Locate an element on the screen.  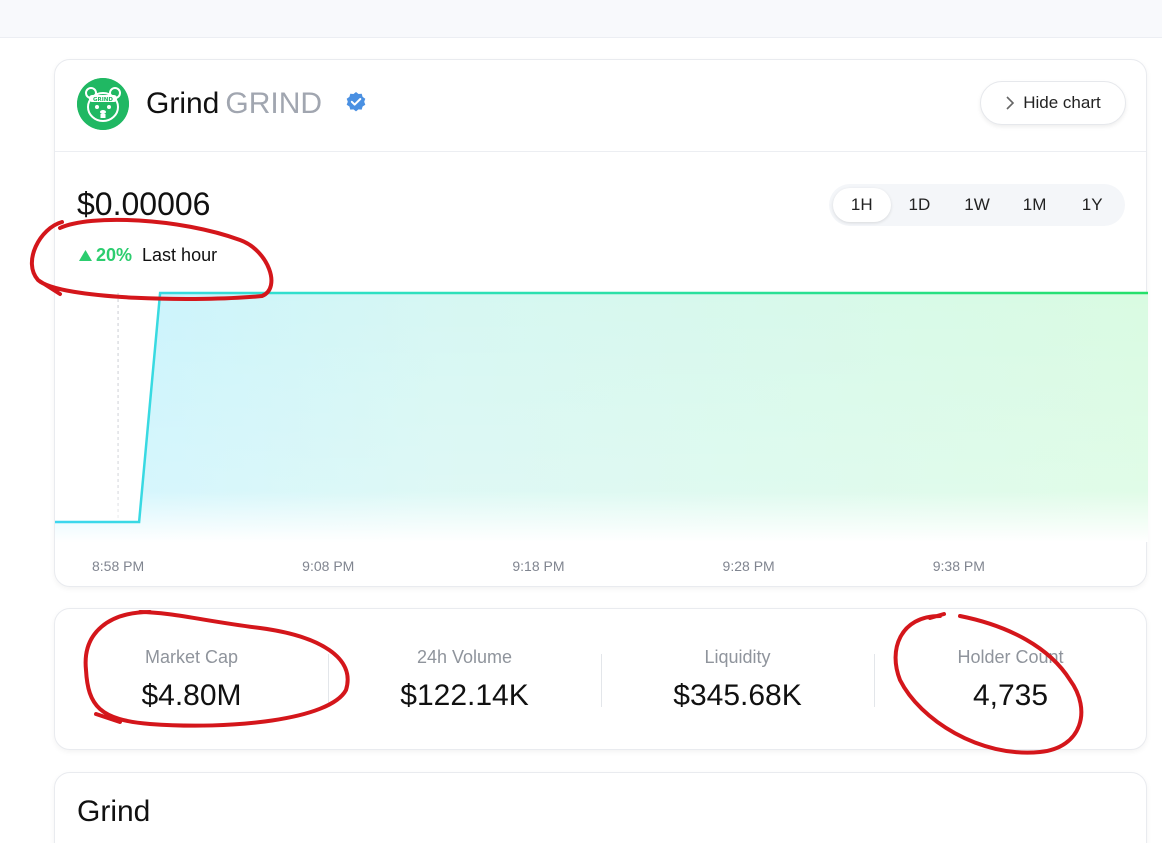
top-bar is located at coordinates (581, 19).